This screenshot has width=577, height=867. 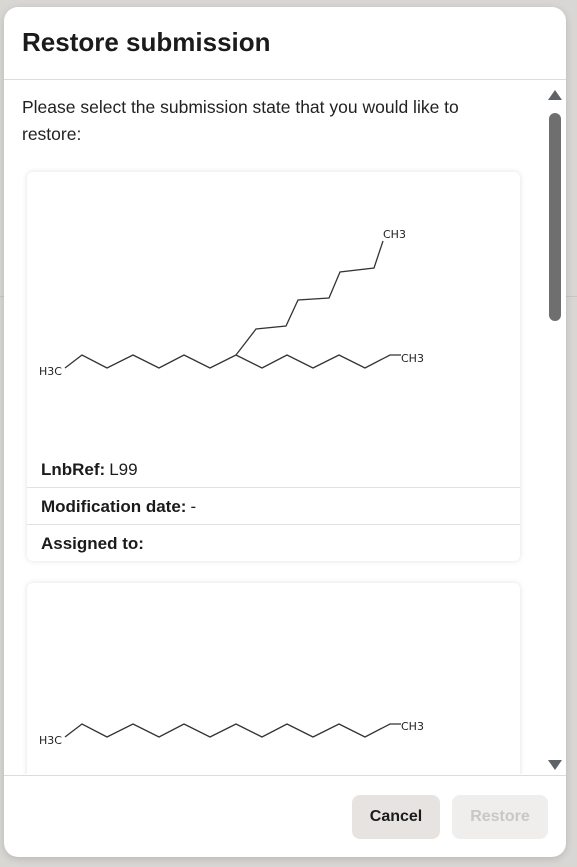 What do you see at coordinates (273, 542) in the screenshot?
I see `assigned-to-row: Assigned to:` at bounding box center [273, 542].